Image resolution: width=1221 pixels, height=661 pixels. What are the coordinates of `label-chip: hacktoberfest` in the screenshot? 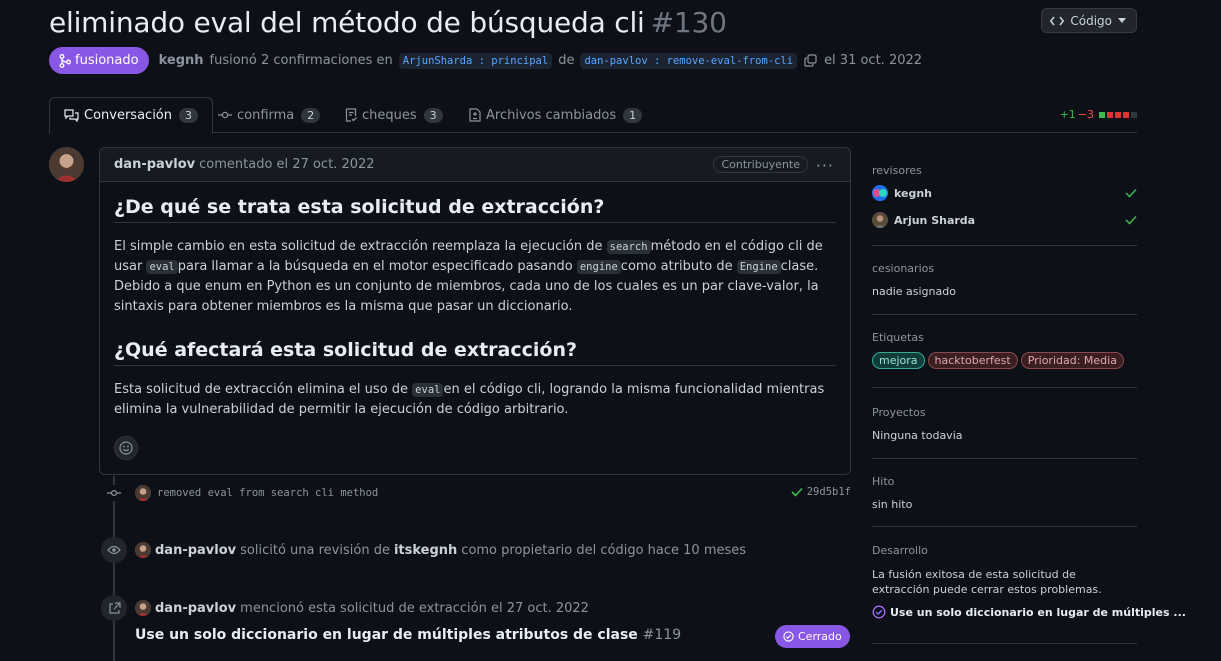 It's located at (972, 360).